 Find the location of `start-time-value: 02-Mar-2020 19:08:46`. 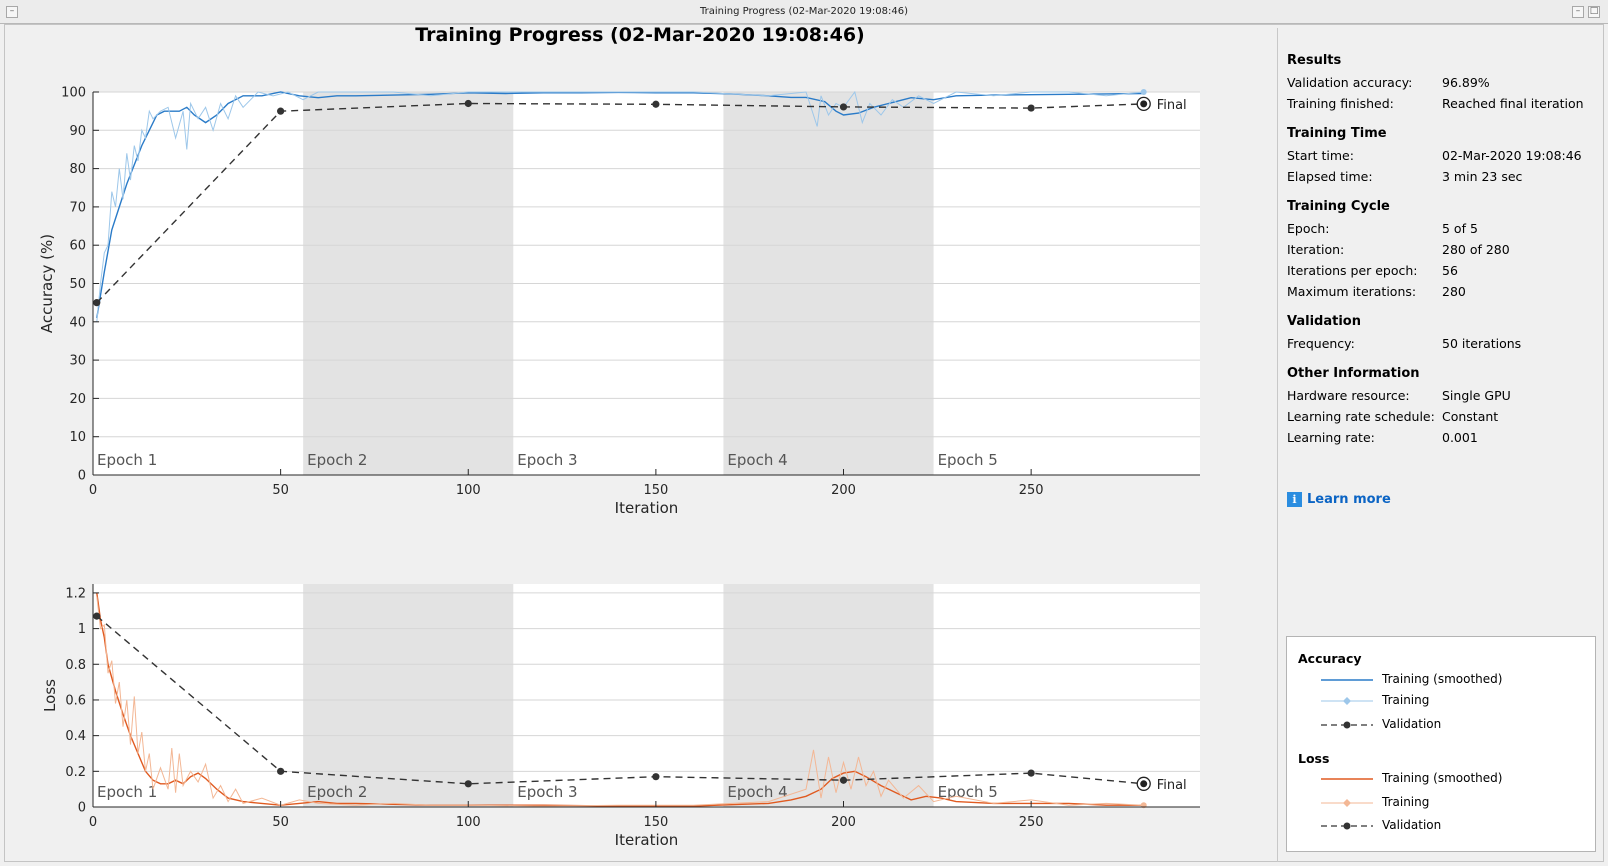

start-time-value: 02-Mar-2020 19:08:46 is located at coordinates (1512, 155).